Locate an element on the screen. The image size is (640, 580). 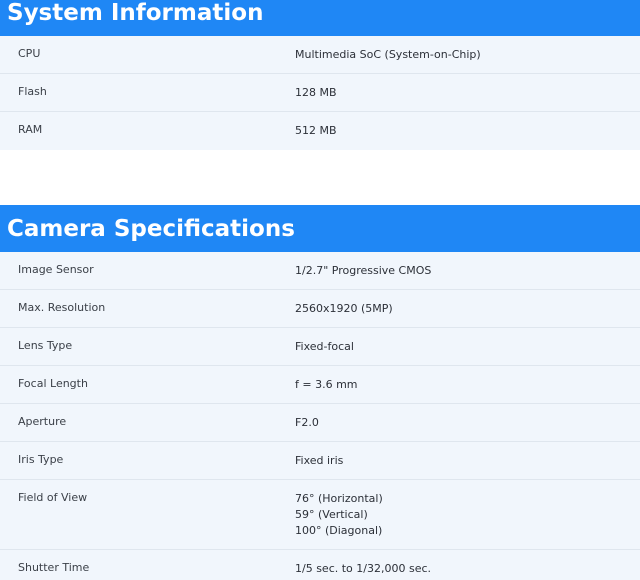
spec-label: Focal Length is located at coordinates (53, 383).